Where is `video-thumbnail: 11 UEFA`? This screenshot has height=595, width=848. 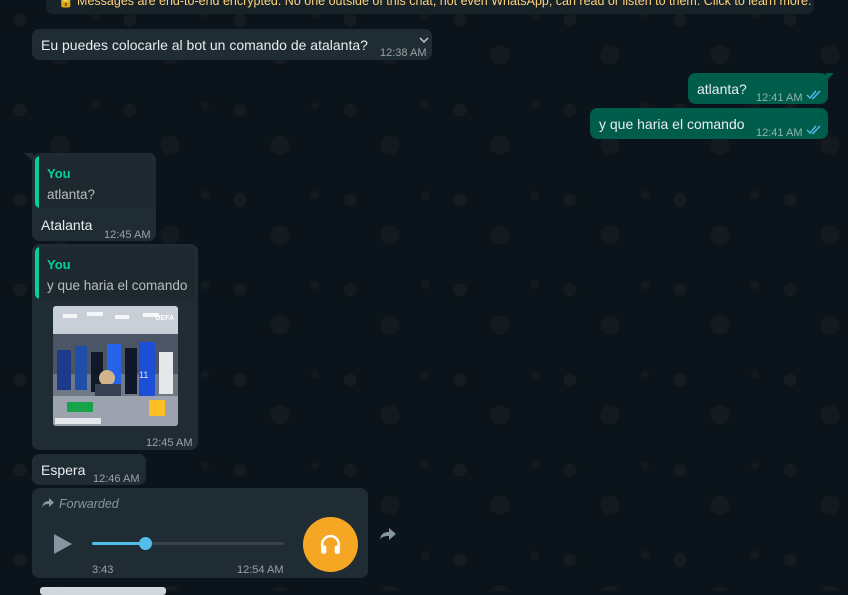 video-thumbnail: 11 UEFA is located at coordinates (115, 366).